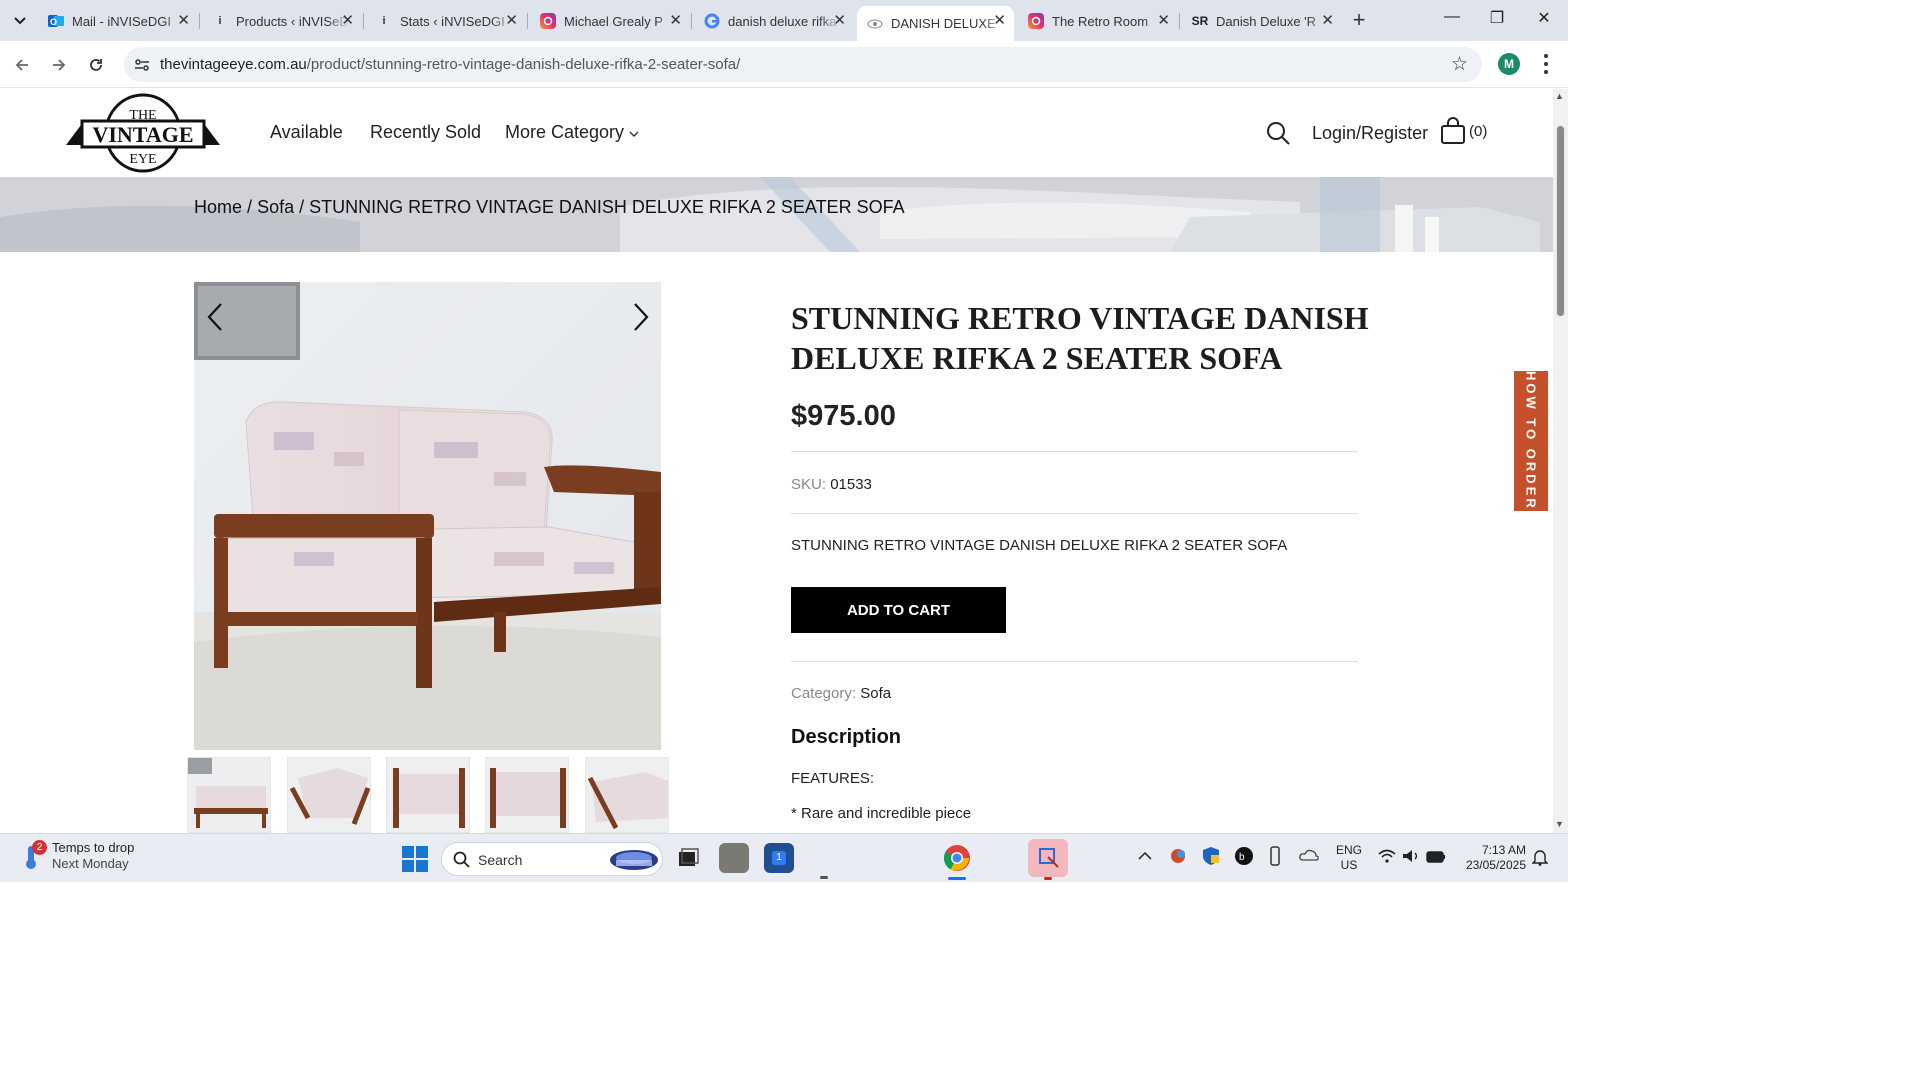  Describe the element at coordinates (1309, 856) in the screenshot. I see `onedrive-cloud-icon` at that location.